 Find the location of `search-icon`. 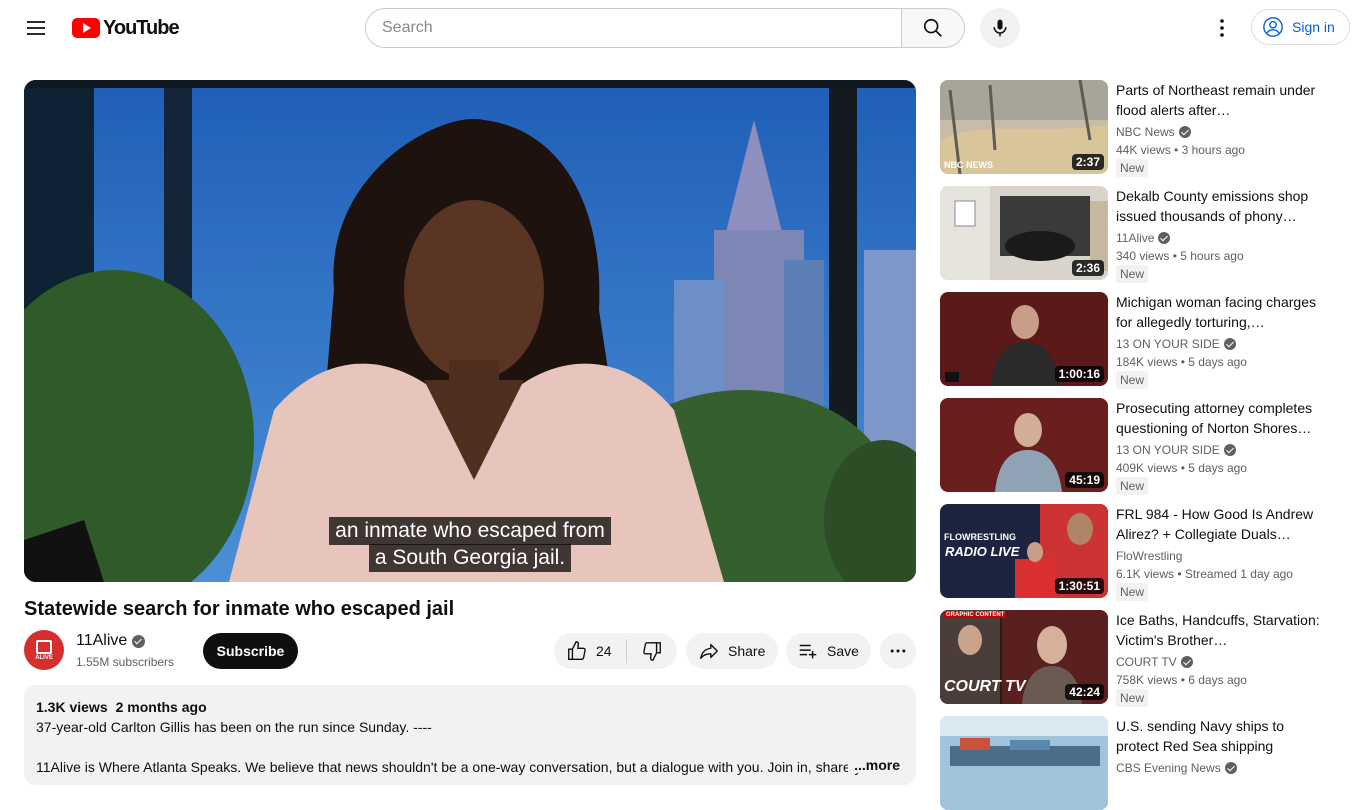

search-icon is located at coordinates (932, 27).